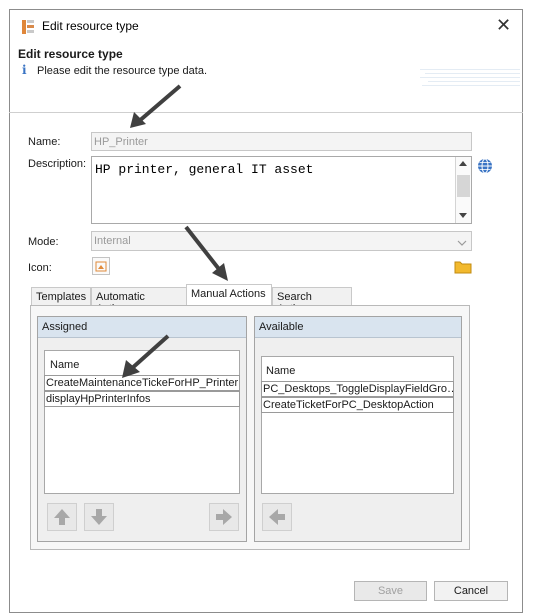 Image resolution: width=533 pixels, height=615 pixels. I want to click on scroll-down-icon, so click(463, 215).